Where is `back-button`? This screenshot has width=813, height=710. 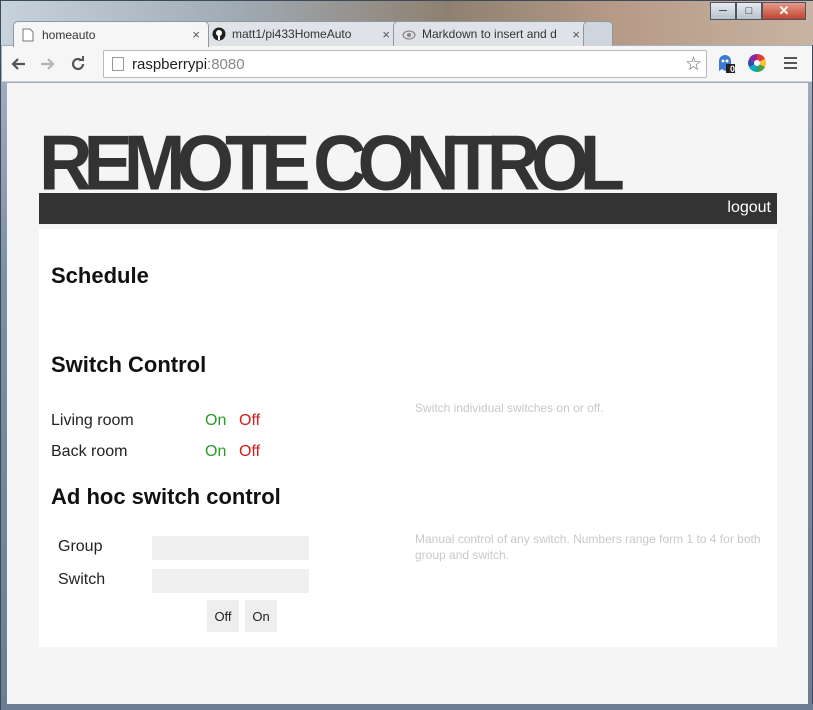
back-button is located at coordinates (18, 64).